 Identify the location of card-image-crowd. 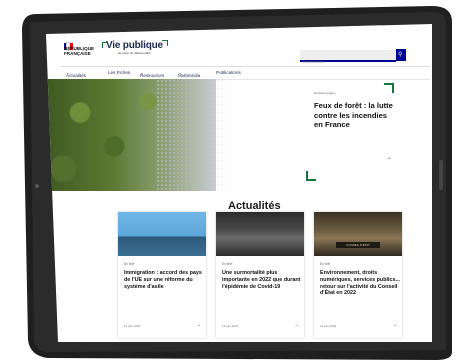
(260, 234).